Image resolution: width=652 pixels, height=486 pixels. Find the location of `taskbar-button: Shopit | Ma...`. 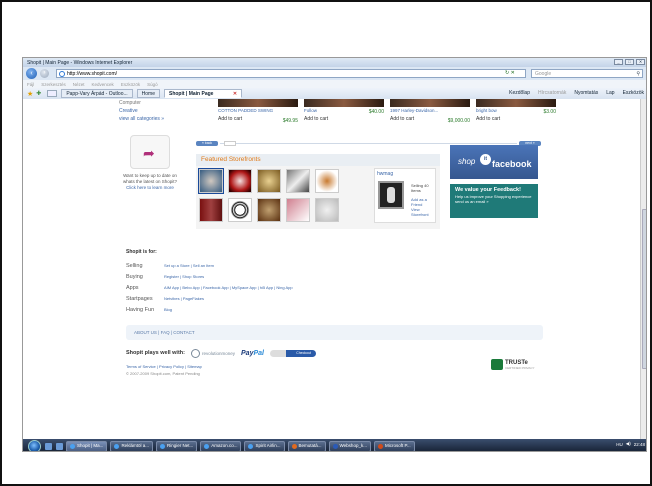

taskbar-button: Shopit | Ma... is located at coordinates (87, 445).